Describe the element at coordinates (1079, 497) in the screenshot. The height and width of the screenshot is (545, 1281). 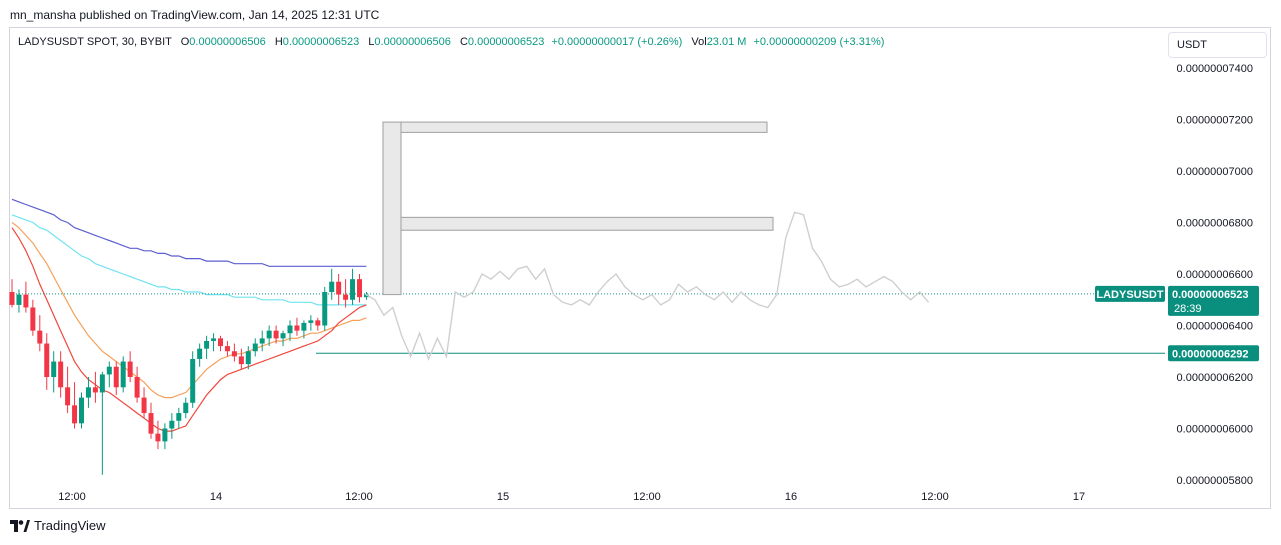
I see `x-axis-tick: 17` at that location.